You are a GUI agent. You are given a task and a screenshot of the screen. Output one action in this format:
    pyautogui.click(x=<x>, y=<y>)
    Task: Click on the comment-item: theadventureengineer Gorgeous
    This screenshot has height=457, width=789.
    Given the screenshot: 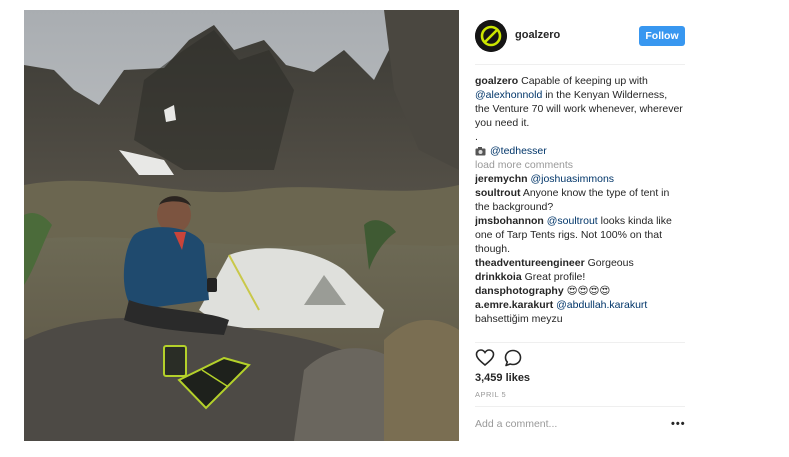 What is the action you would take?
    pyautogui.click(x=579, y=263)
    